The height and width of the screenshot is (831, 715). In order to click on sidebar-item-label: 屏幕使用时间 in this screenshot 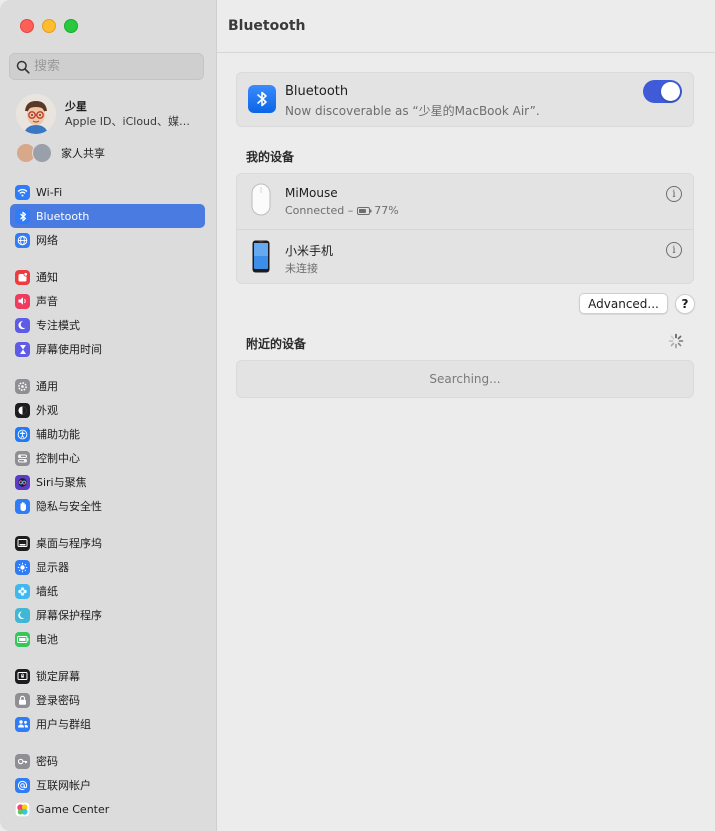, I will do `click(69, 349)`.